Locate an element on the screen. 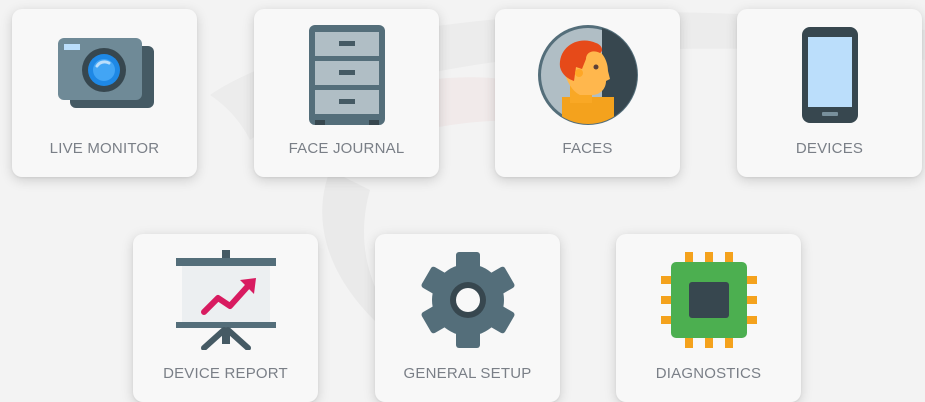 This screenshot has height=402, width=925. general-setup-tile: GENERAL SETUP is located at coordinates (467, 318).